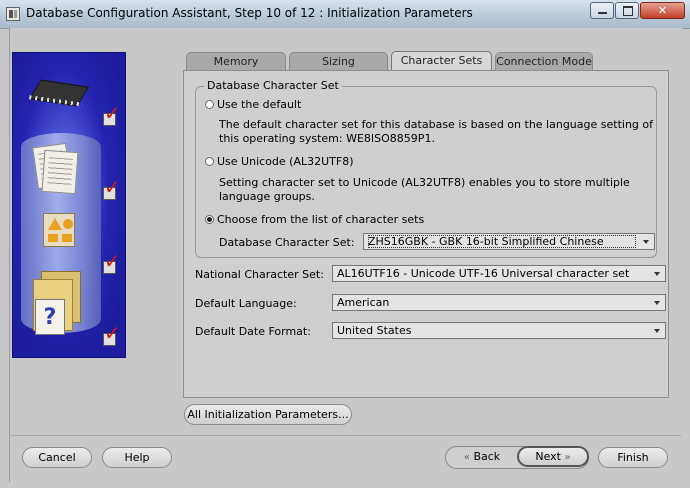  Describe the element at coordinates (59, 230) in the screenshot. I see `shapes-icon` at that location.